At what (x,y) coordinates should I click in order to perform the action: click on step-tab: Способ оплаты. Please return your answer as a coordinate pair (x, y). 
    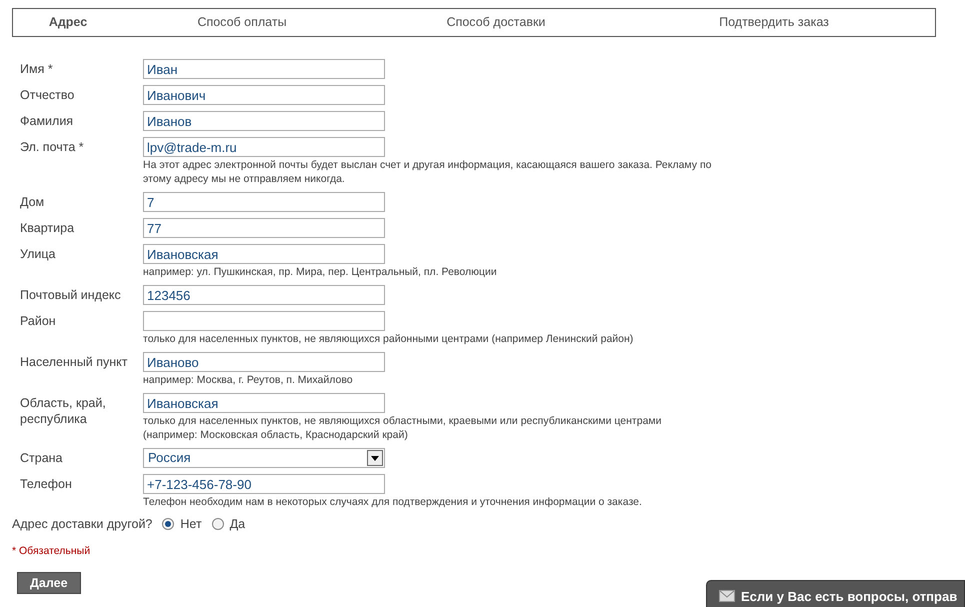
    Looking at the image, I should click on (242, 22).